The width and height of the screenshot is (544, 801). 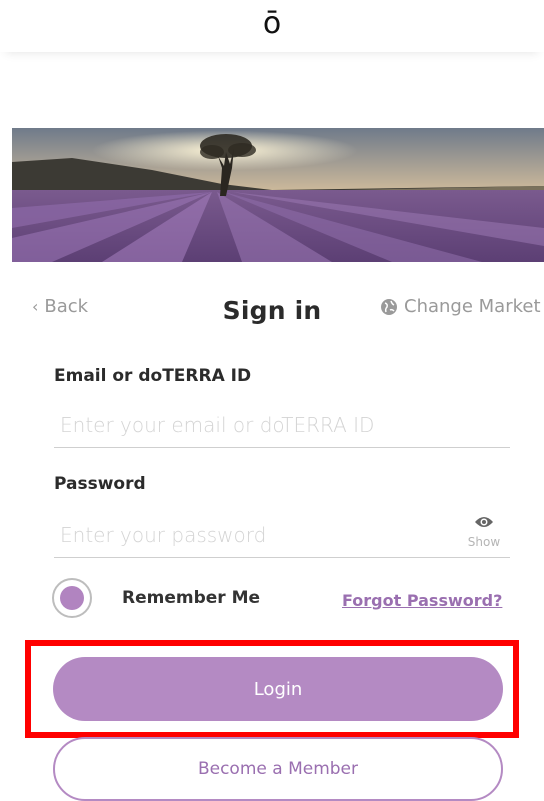 I want to click on email-input, so click(x=257, y=425).